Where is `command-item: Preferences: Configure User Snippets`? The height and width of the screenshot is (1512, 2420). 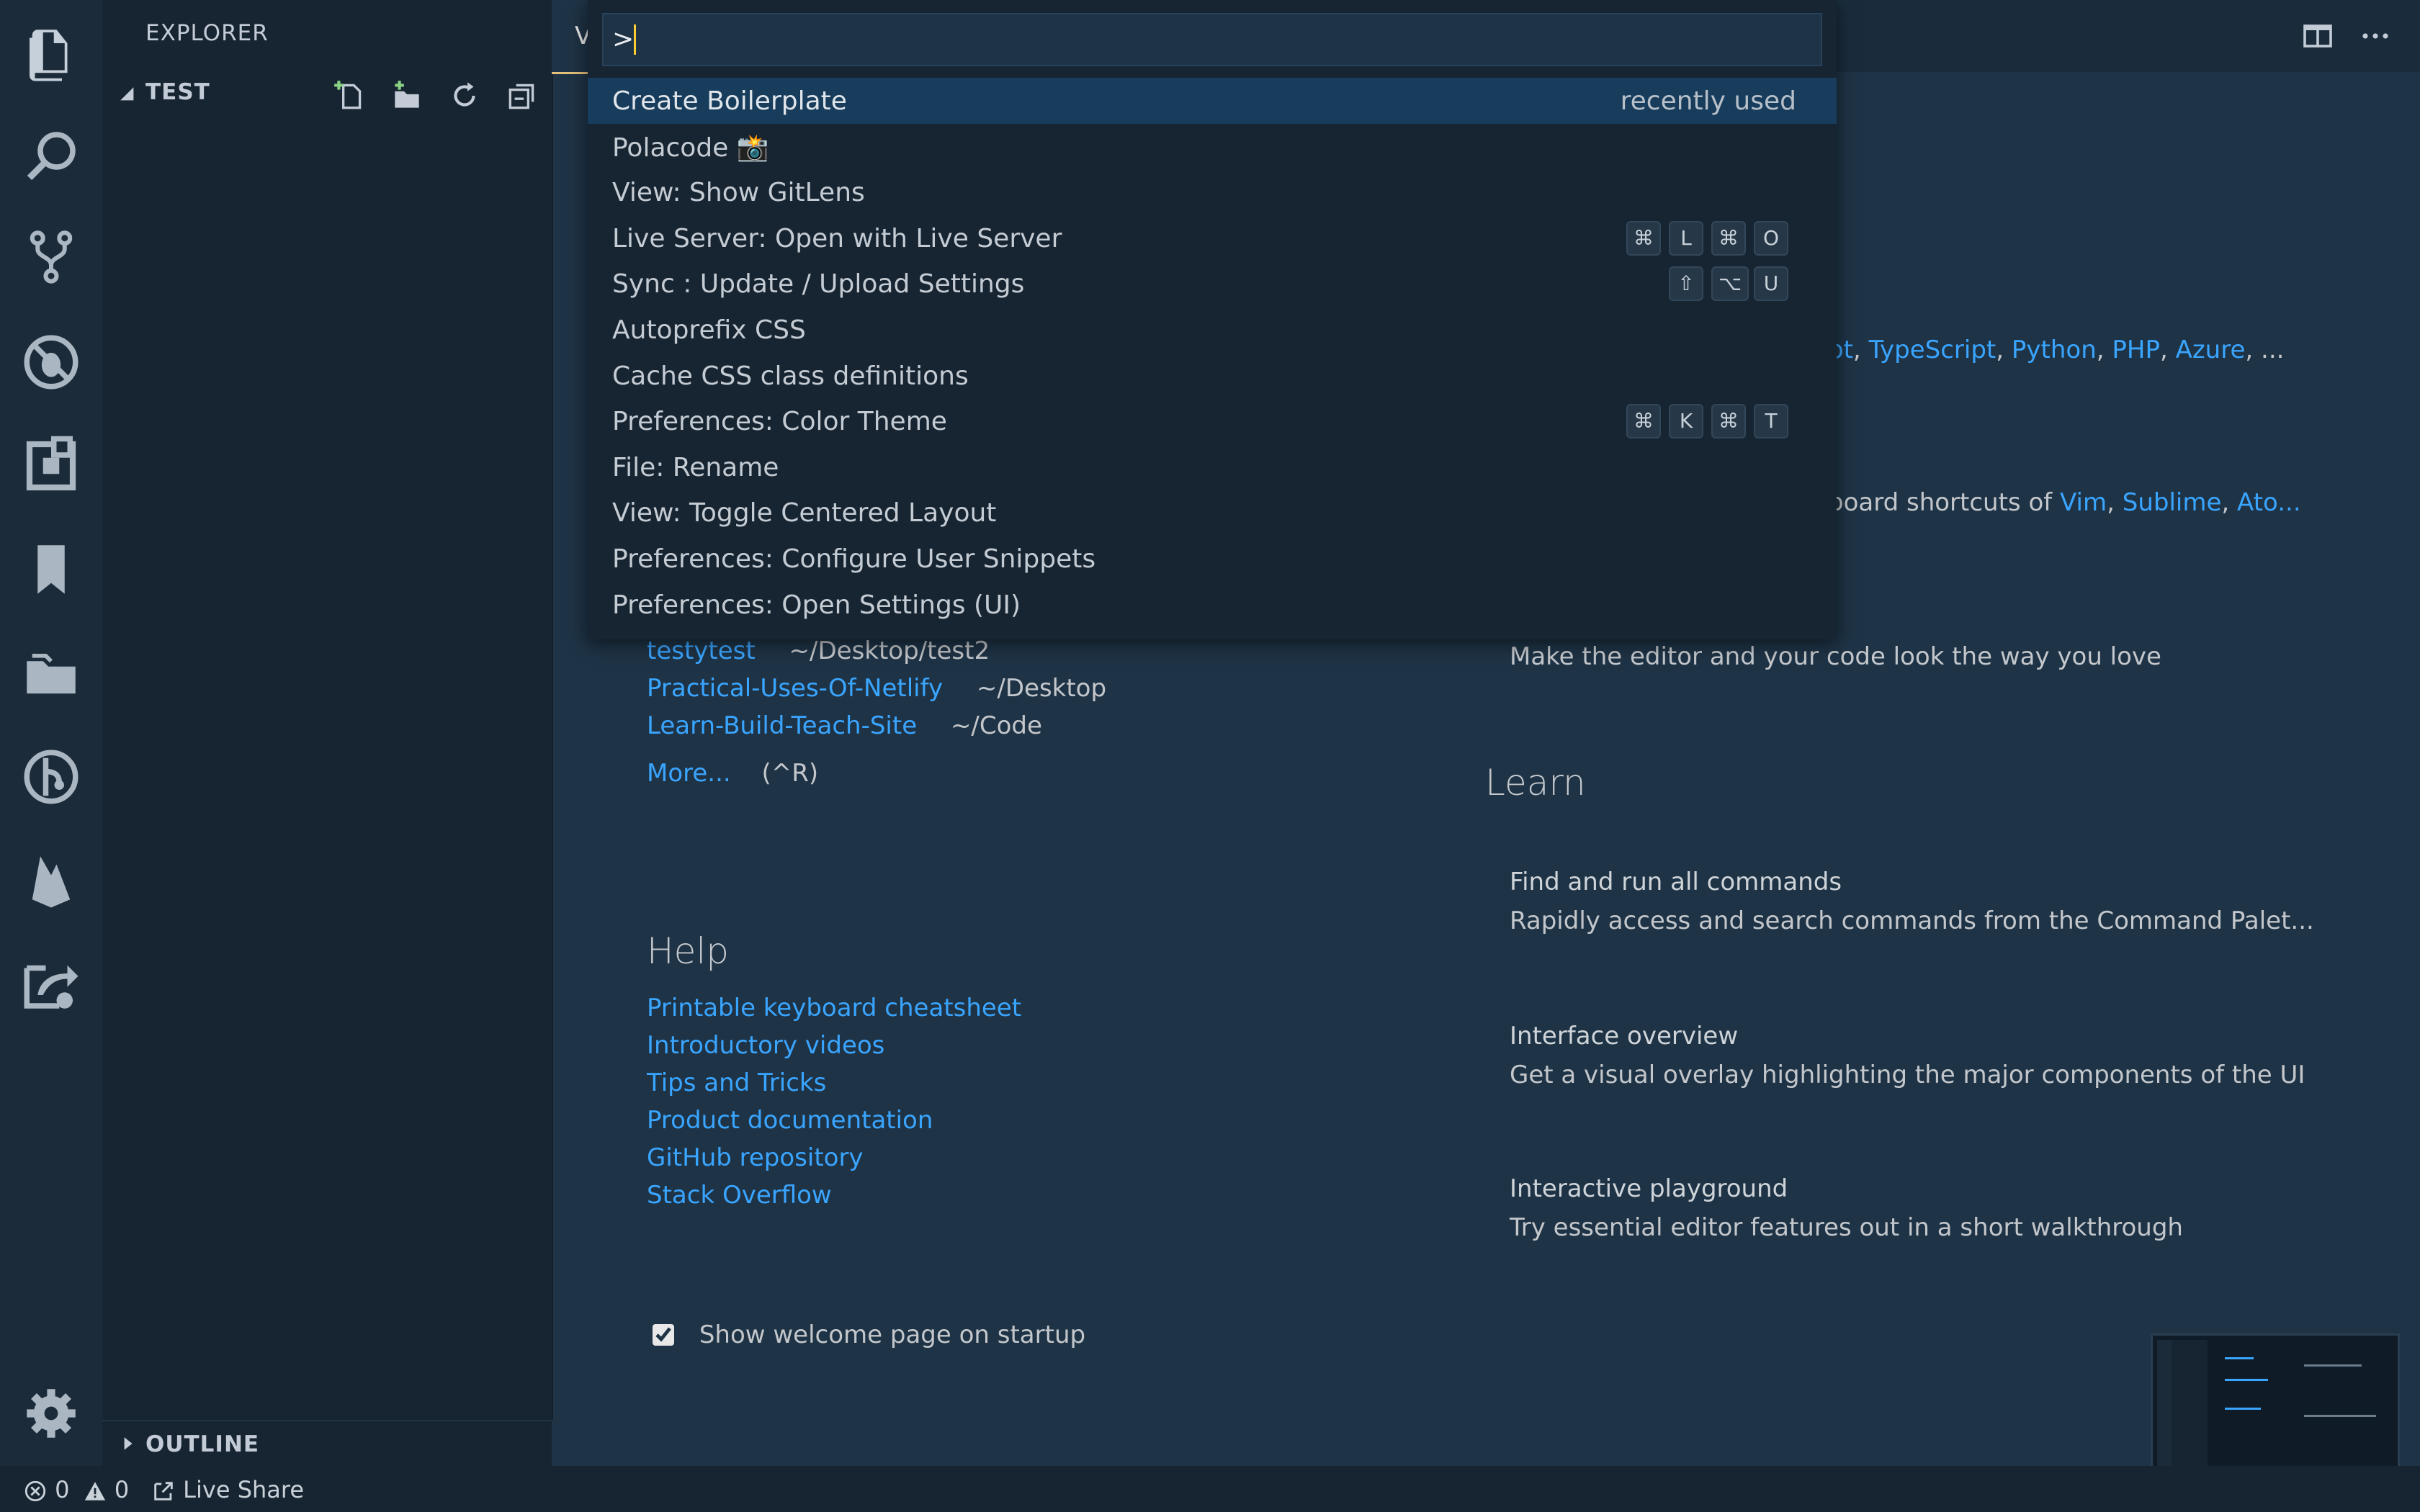 command-item: Preferences: Configure User Snippets is located at coordinates (1212, 559).